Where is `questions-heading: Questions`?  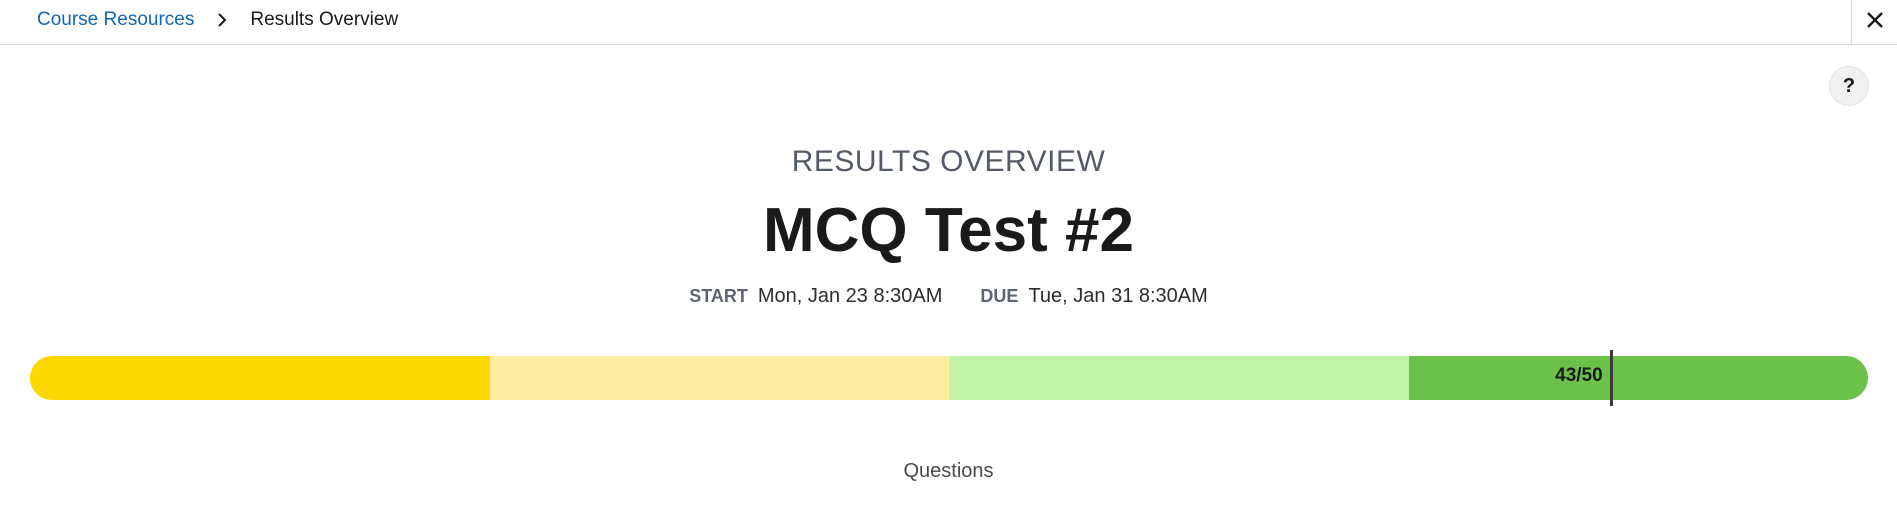
questions-heading: Questions is located at coordinates (948, 471).